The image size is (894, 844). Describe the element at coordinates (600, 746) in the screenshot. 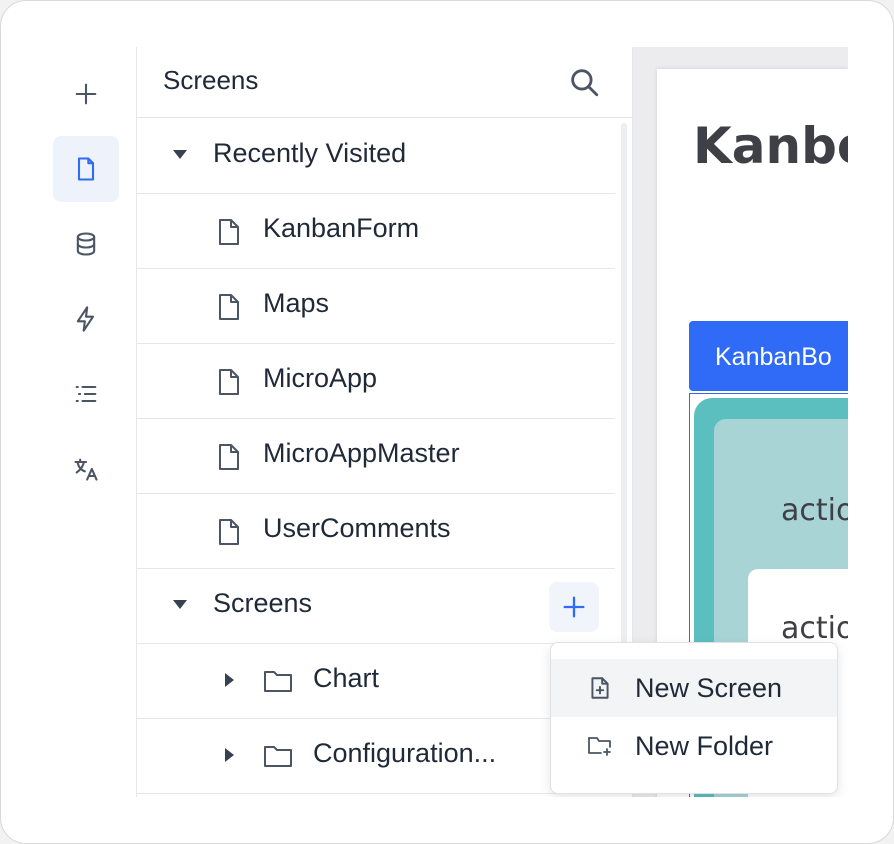

I see `new-folder-icon` at that location.